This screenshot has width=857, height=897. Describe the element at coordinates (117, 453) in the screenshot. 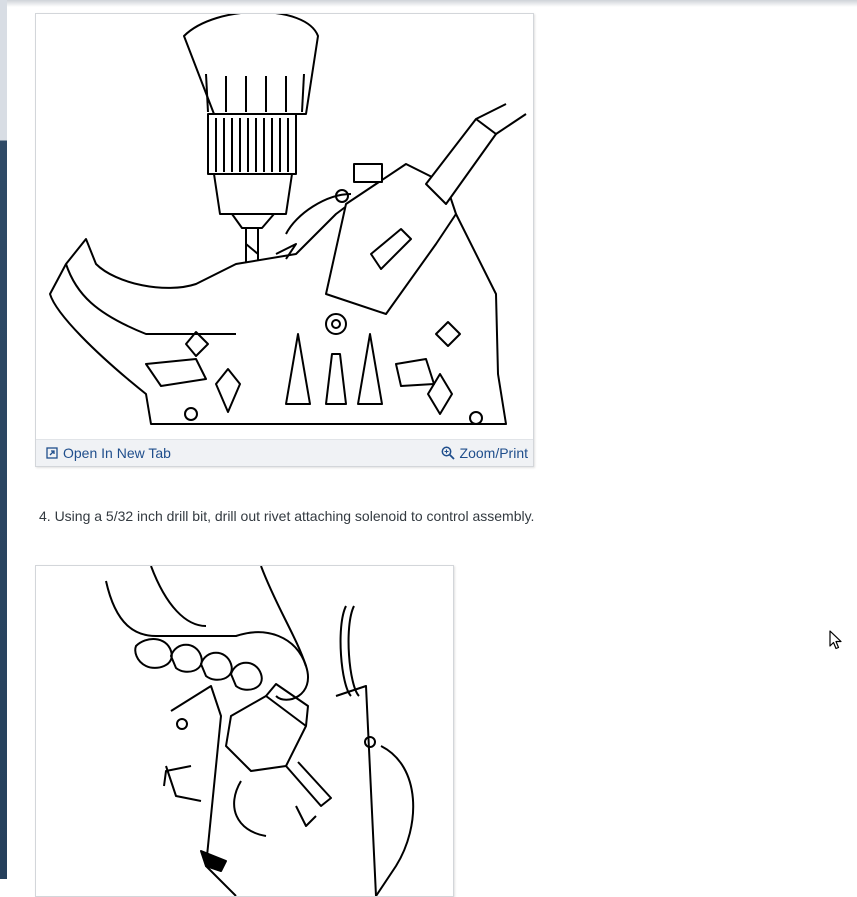

I see `open-in-new-tab-label: Open In New Tab` at that location.